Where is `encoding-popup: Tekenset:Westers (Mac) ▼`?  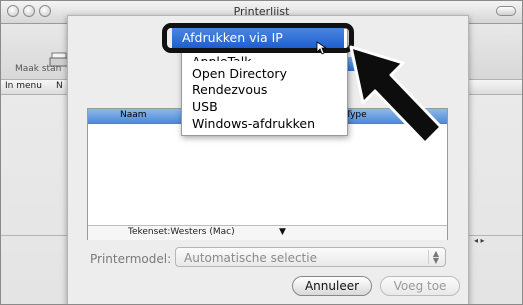 encoding-popup: Tekenset:Westers (Mac) ▼ is located at coordinates (267, 232).